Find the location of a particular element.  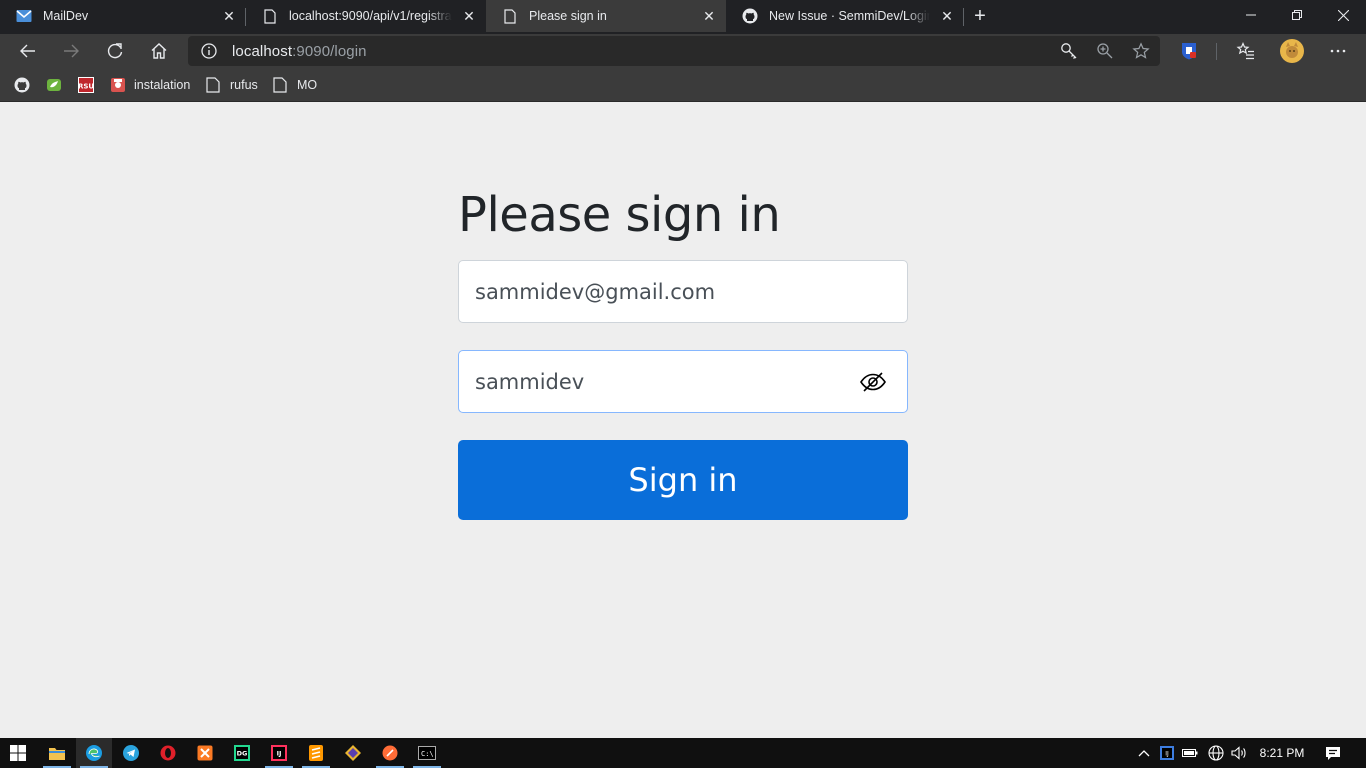

zoom-icon is located at coordinates (1105, 51).